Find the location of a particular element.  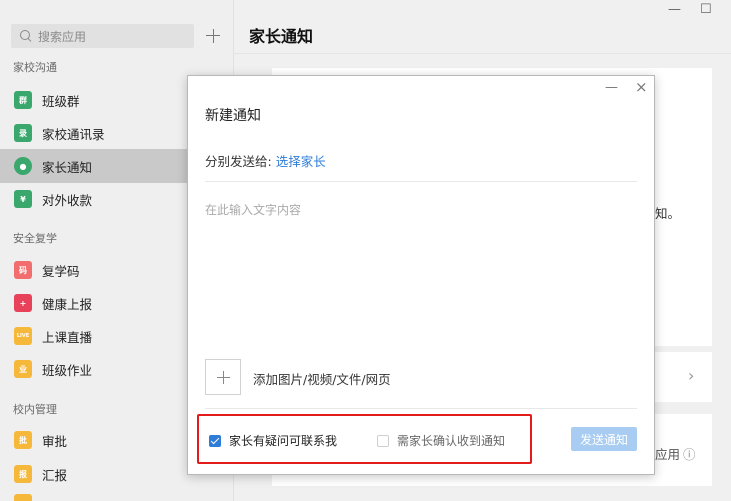

sidebar-item-label: 复学码 is located at coordinates (61, 271).